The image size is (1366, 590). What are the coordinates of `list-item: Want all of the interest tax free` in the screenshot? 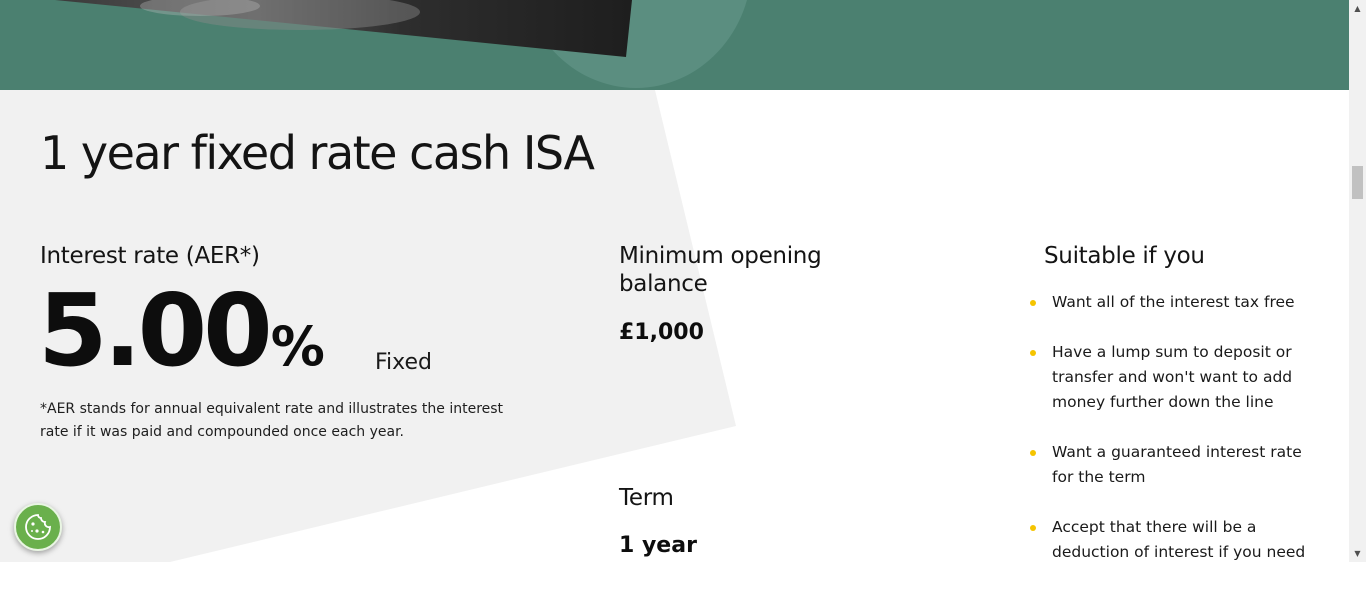 It's located at (1175, 302).